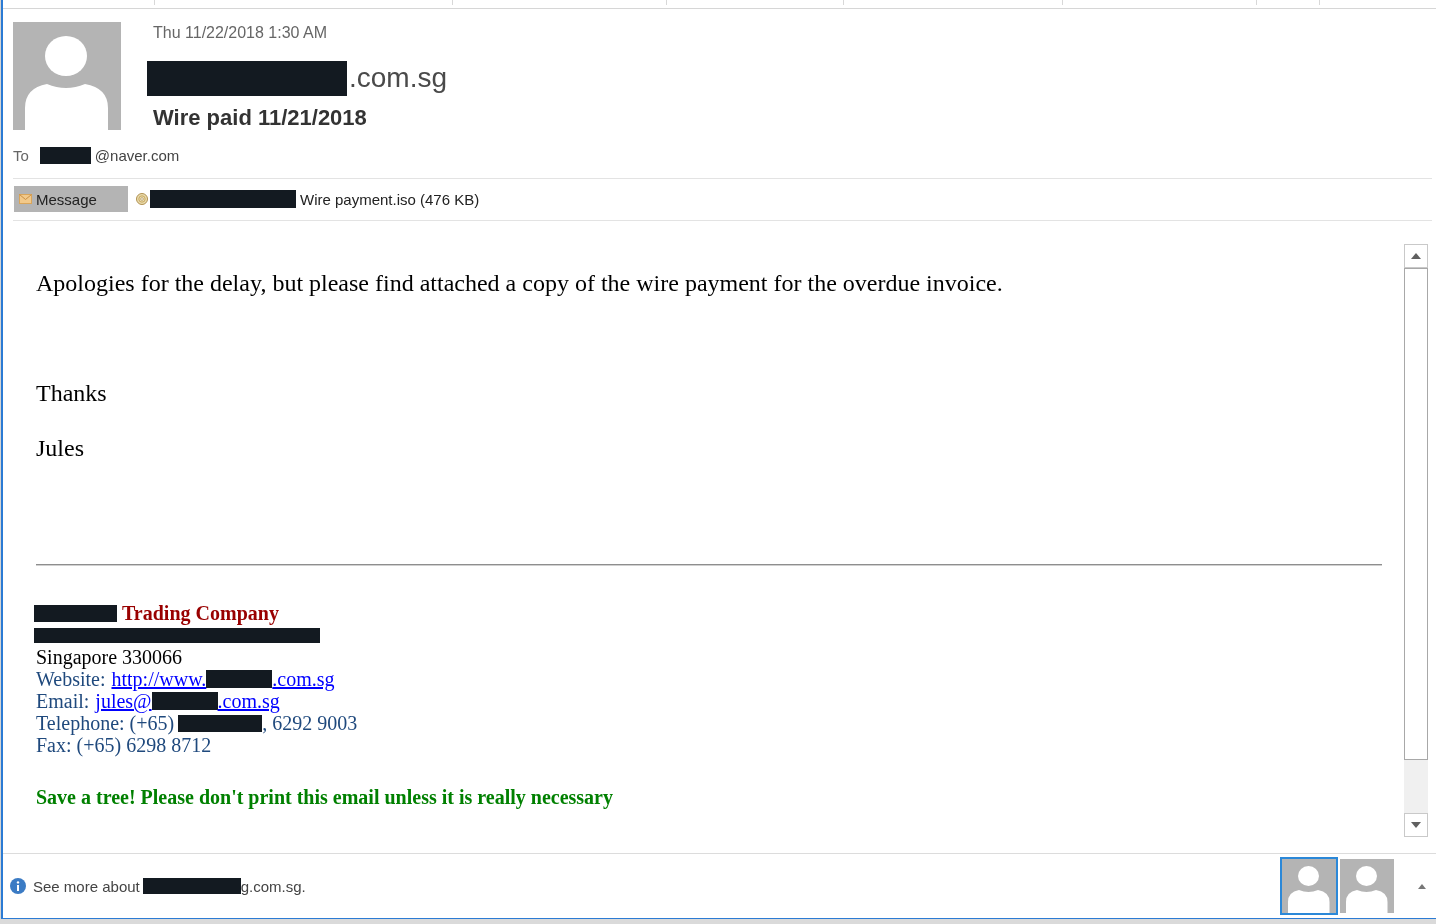  Describe the element at coordinates (159, 679) in the screenshot. I see `website-link: http://www.` at that location.